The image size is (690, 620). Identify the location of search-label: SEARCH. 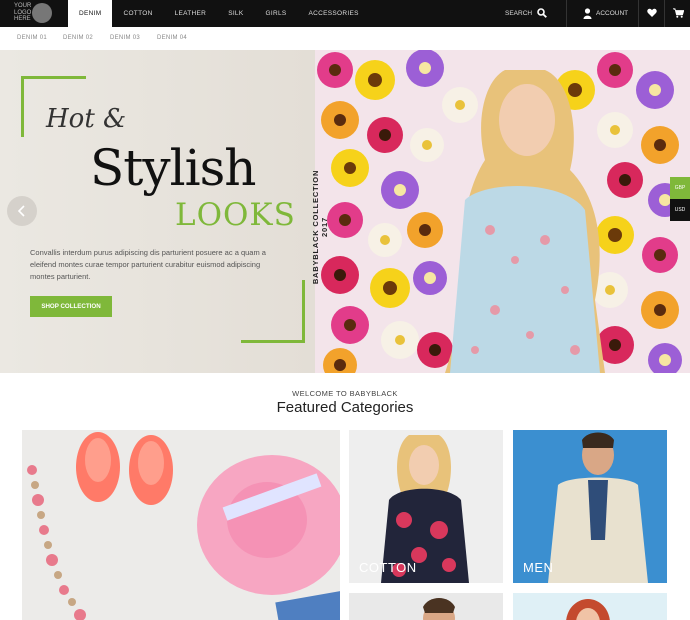
(518, 13).